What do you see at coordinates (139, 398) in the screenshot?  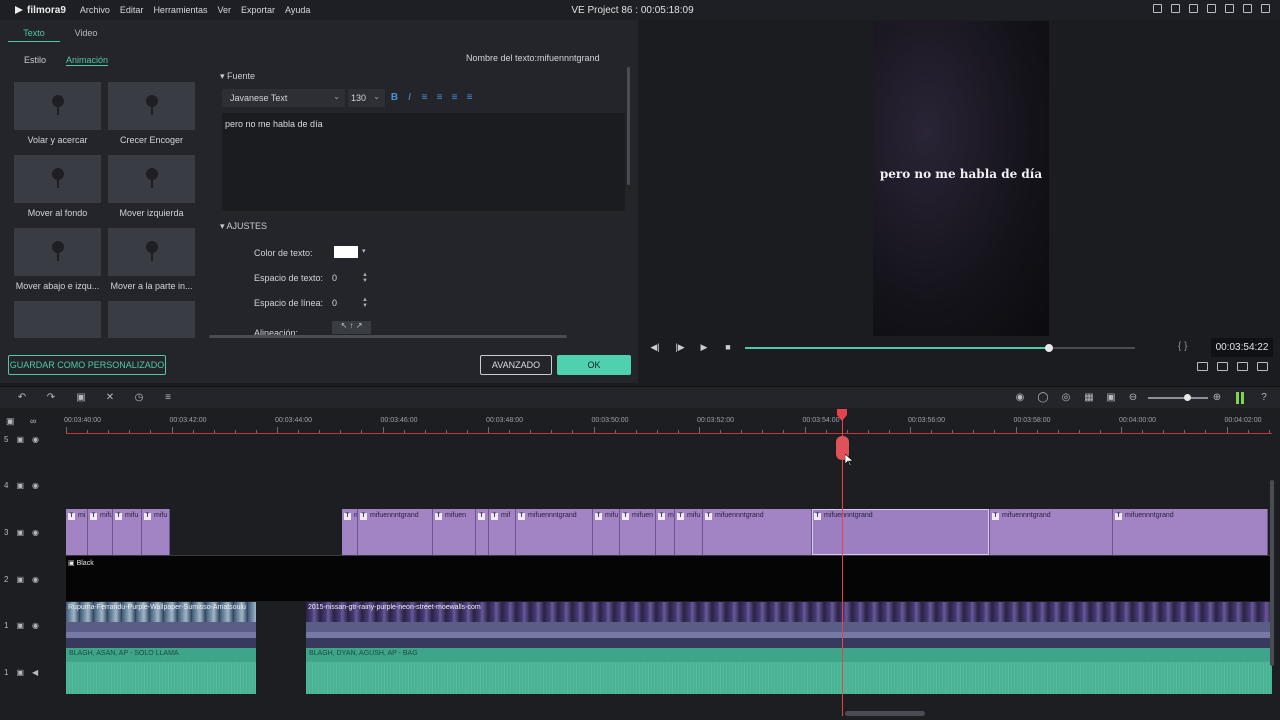 I see `speed-icon: ◷` at bounding box center [139, 398].